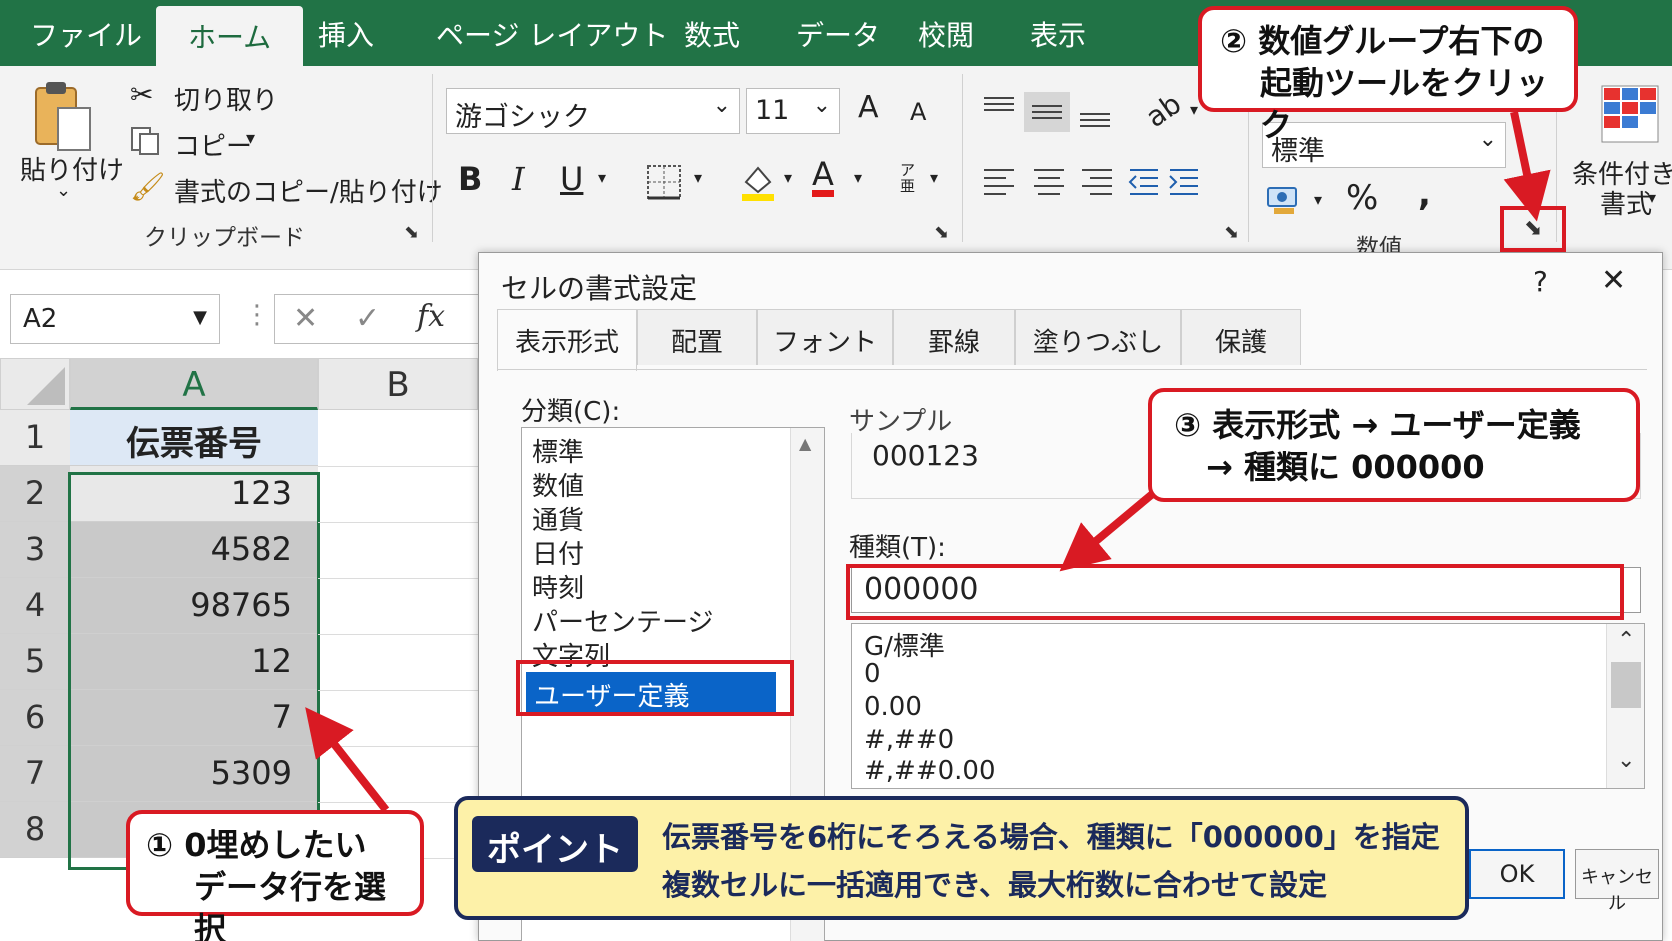 The image size is (1672, 941). What do you see at coordinates (290, 904) in the screenshot?
I see `callout-step1-line2: データ行を選択` at bounding box center [290, 904].